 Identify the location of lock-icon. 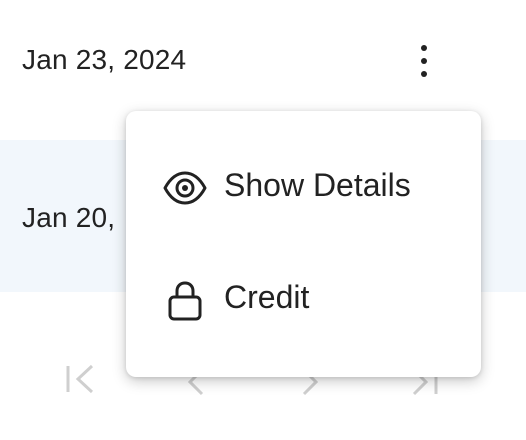
(185, 301).